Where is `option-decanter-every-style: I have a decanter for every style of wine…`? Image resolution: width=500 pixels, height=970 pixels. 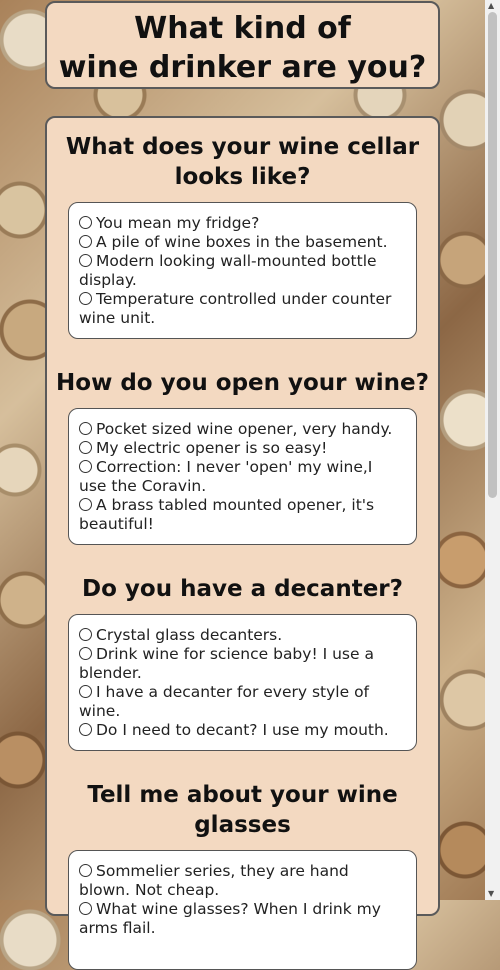 option-decanter-every-style: I have a decanter for every style of wine… is located at coordinates (242, 702).